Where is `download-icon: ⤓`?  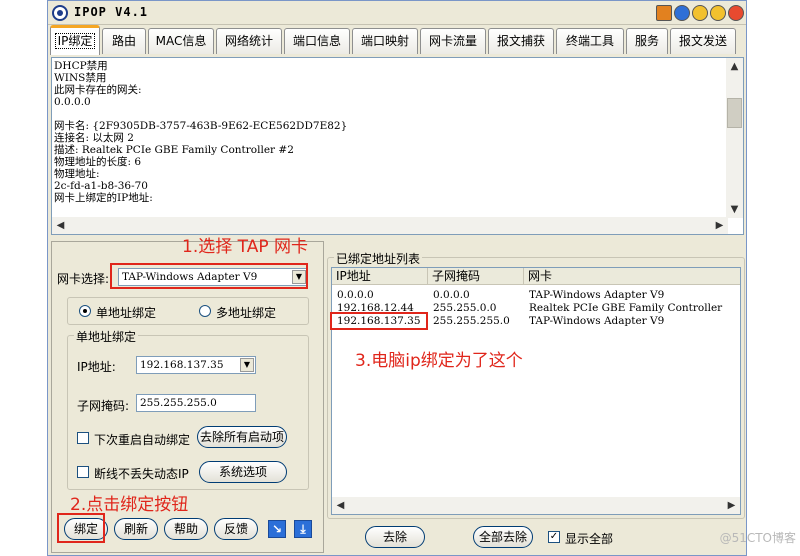
download-icon: ⤓ is located at coordinates (303, 529).